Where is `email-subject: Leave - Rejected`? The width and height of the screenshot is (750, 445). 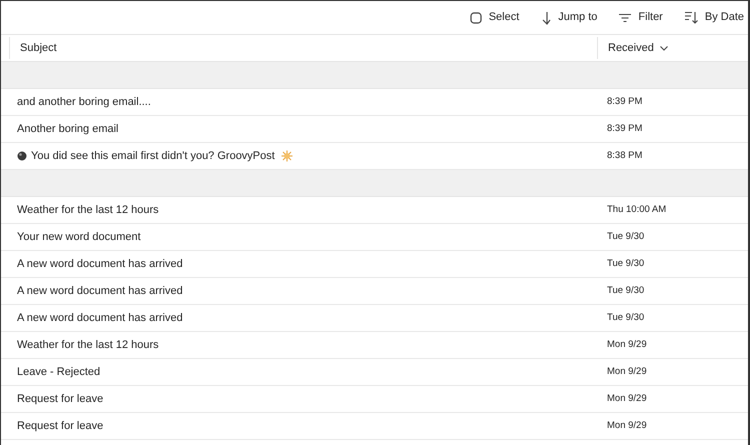
email-subject: Leave - Rejected is located at coordinates (58, 372).